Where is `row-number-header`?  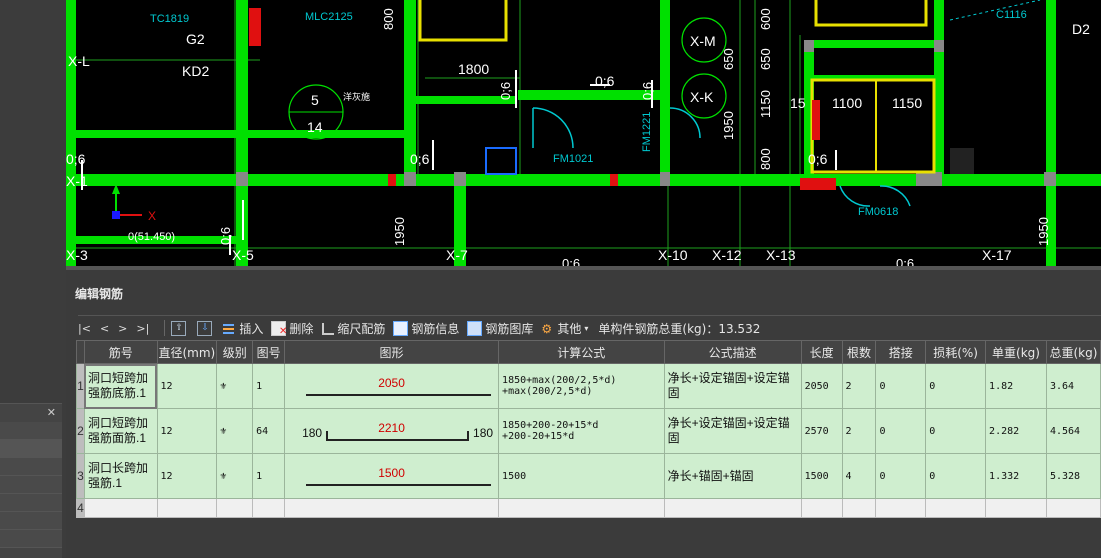 row-number-header is located at coordinates (80, 352).